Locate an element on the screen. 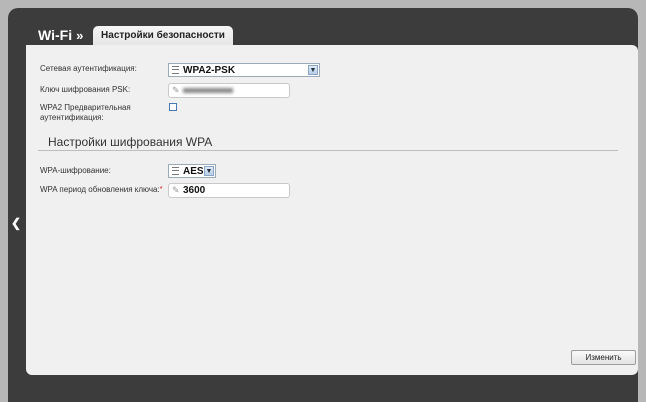 The image size is (646, 402). auth-select-value: WPA2-PSK is located at coordinates (209, 70).